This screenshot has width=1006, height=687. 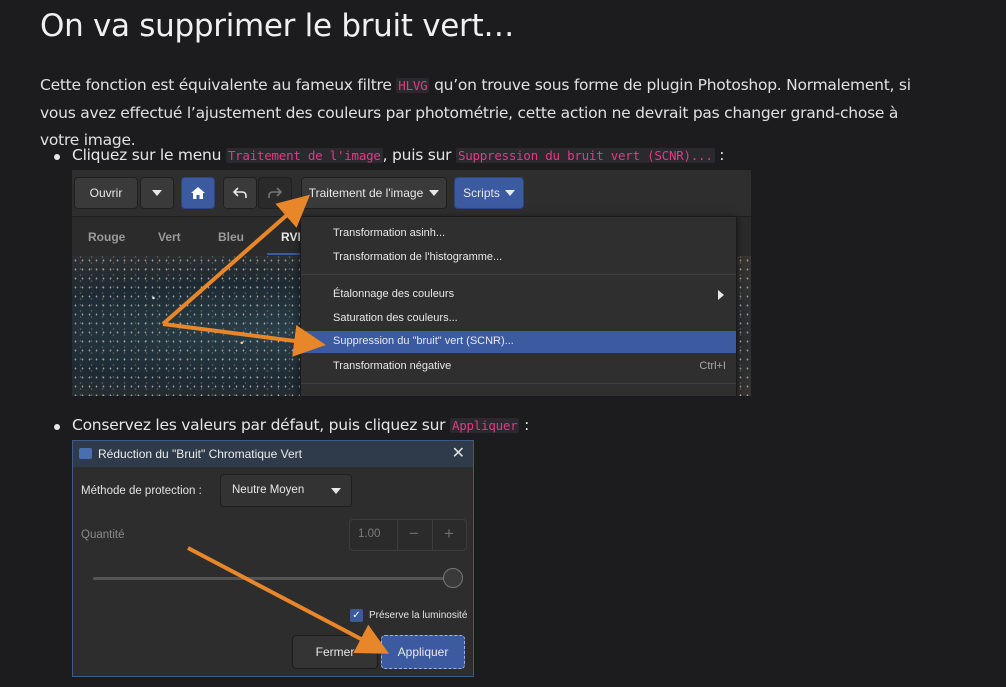 What do you see at coordinates (449, 534) in the screenshot?
I see `plus-icon: +` at bounding box center [449, 534].